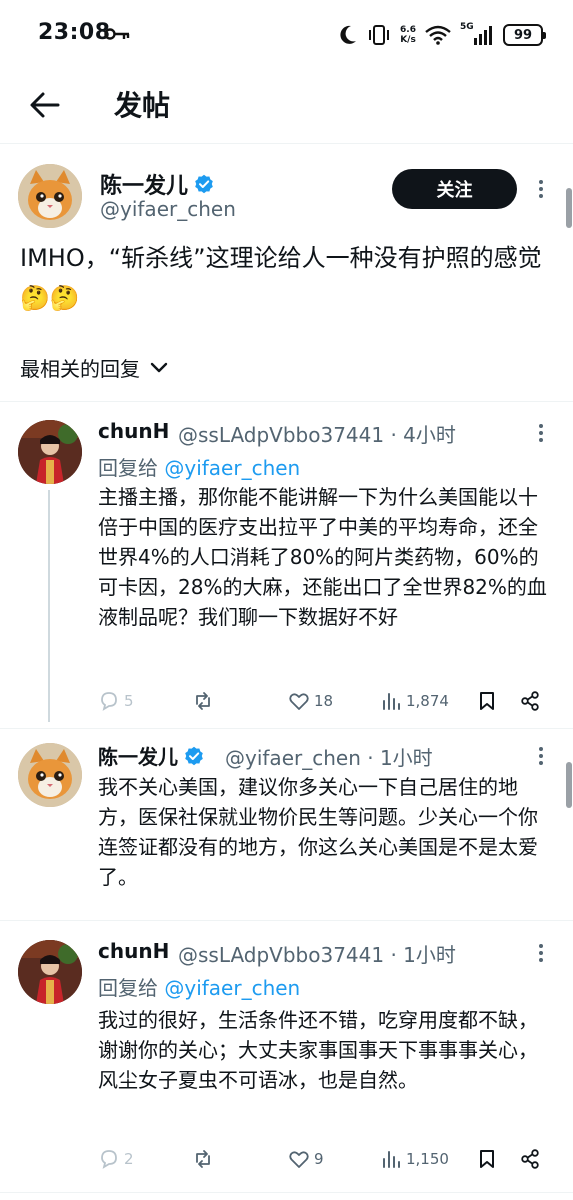 This screenshot has width=573, height=1200. What do you see at coordinates (454, 189) in the screenshot?
I see `follow-button: 关注` at bounding box center [454, 189].